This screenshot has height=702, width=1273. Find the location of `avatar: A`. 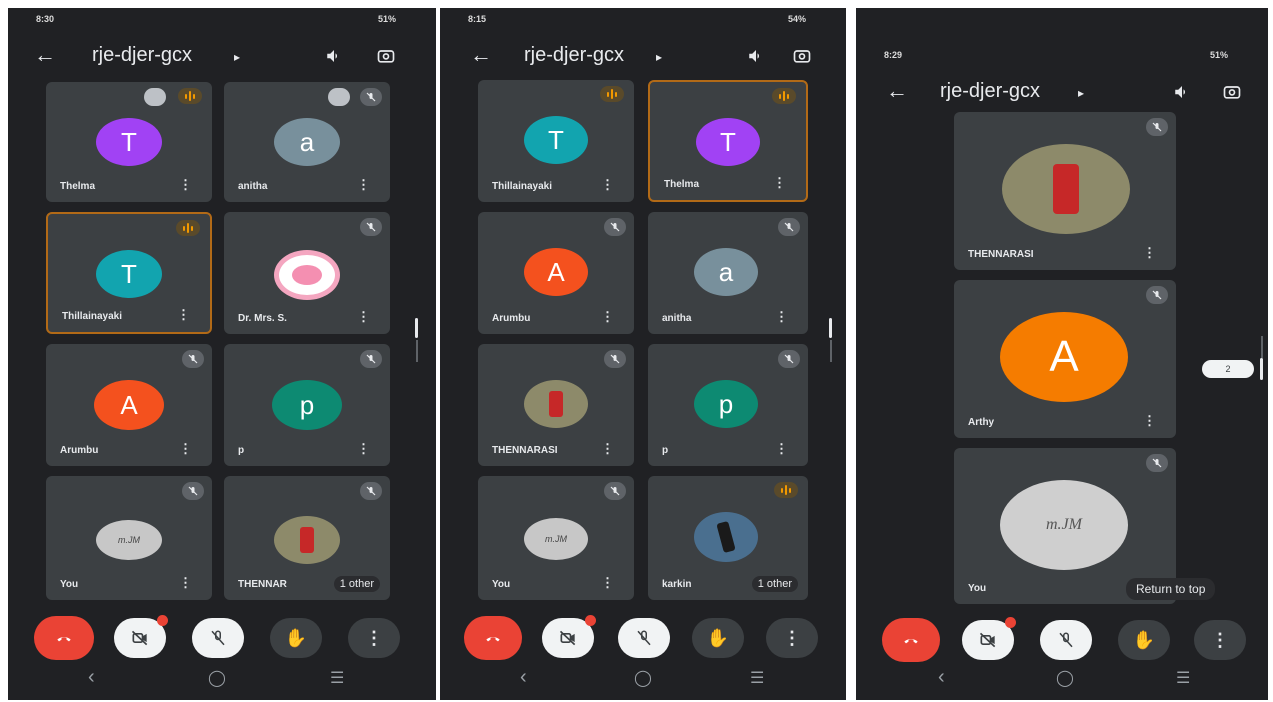

avatar: A is located at coordinates (1064, 357).